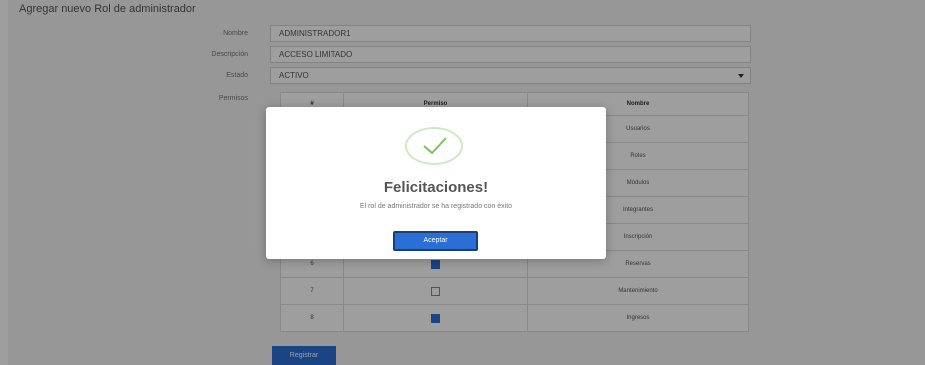  Describe the element at coordinates (436, 187) in the screenshot. I see `dialog-title: Felicitaciones!` at that location.